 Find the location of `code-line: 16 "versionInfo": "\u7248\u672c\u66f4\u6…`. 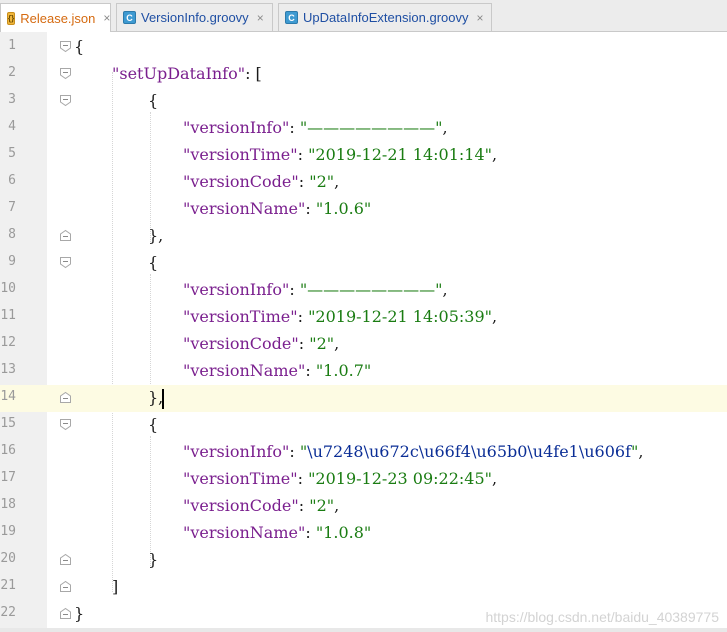

code-line: 16 "versionInfo": "\u7248\u672c\u66f4\u6… is located at coordinates (363, 452).